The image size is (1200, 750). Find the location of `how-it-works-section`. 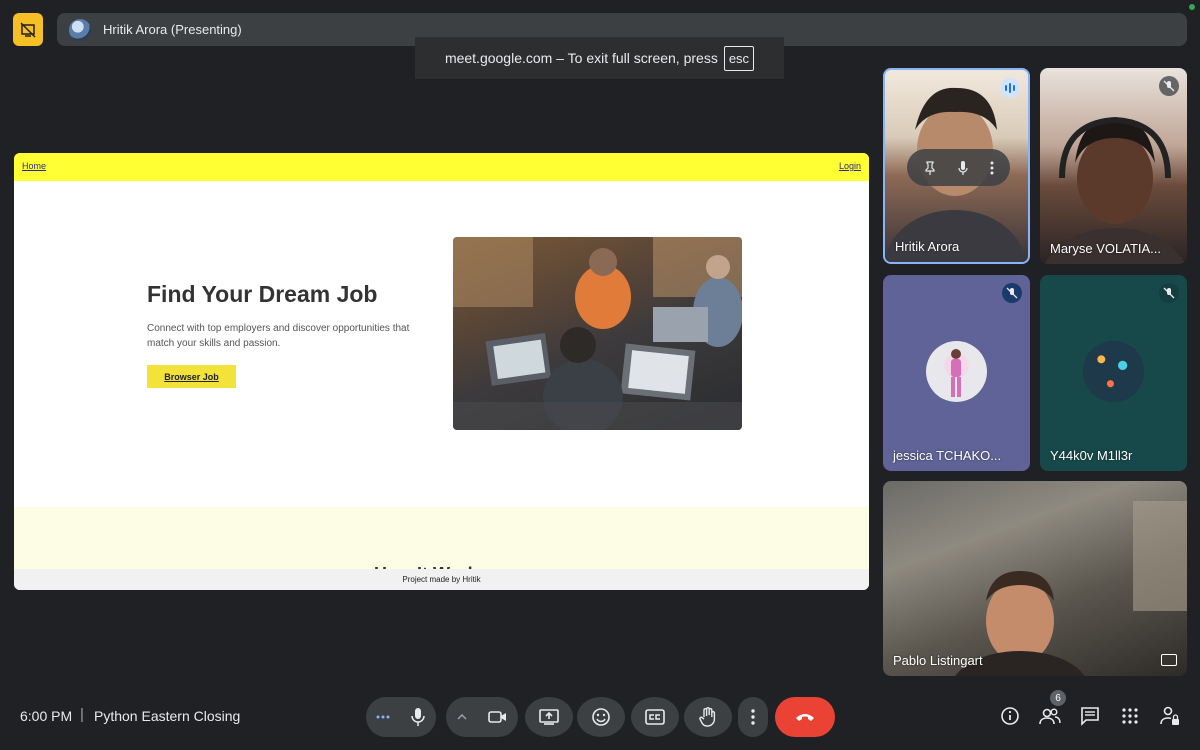

how-it-works-section is located at coordinates (441, 538).